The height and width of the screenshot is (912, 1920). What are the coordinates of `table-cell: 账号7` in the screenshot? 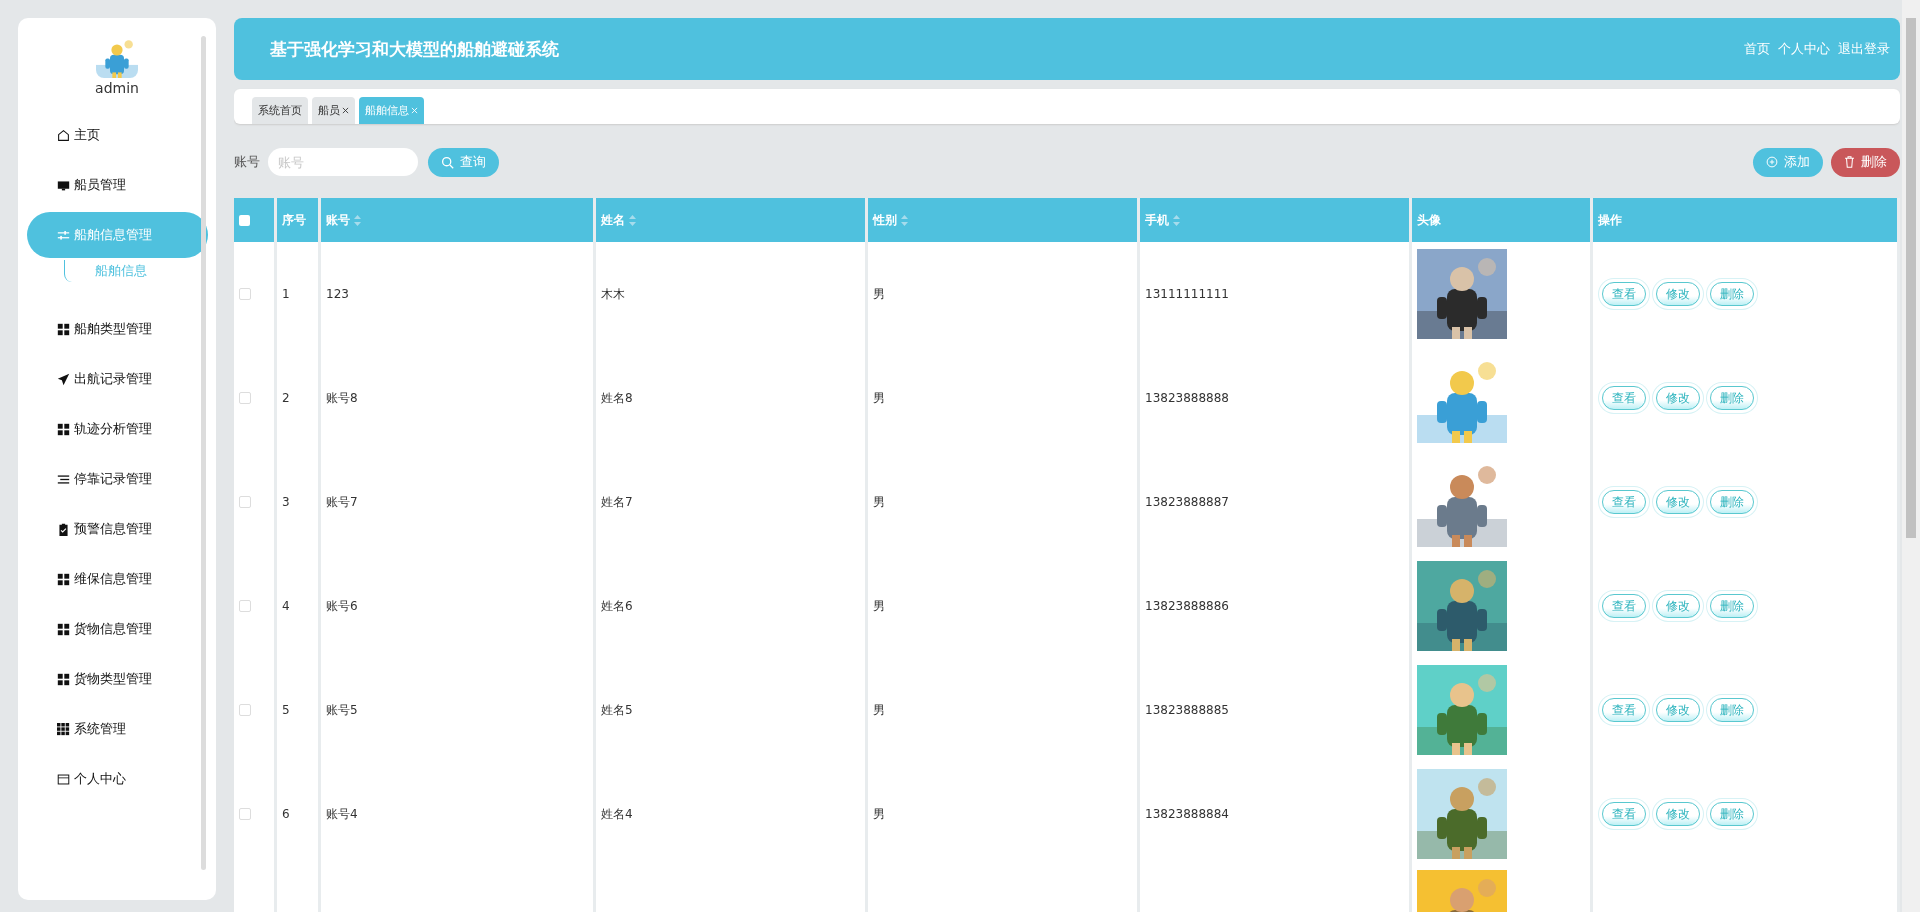 It's located at (458, 502).